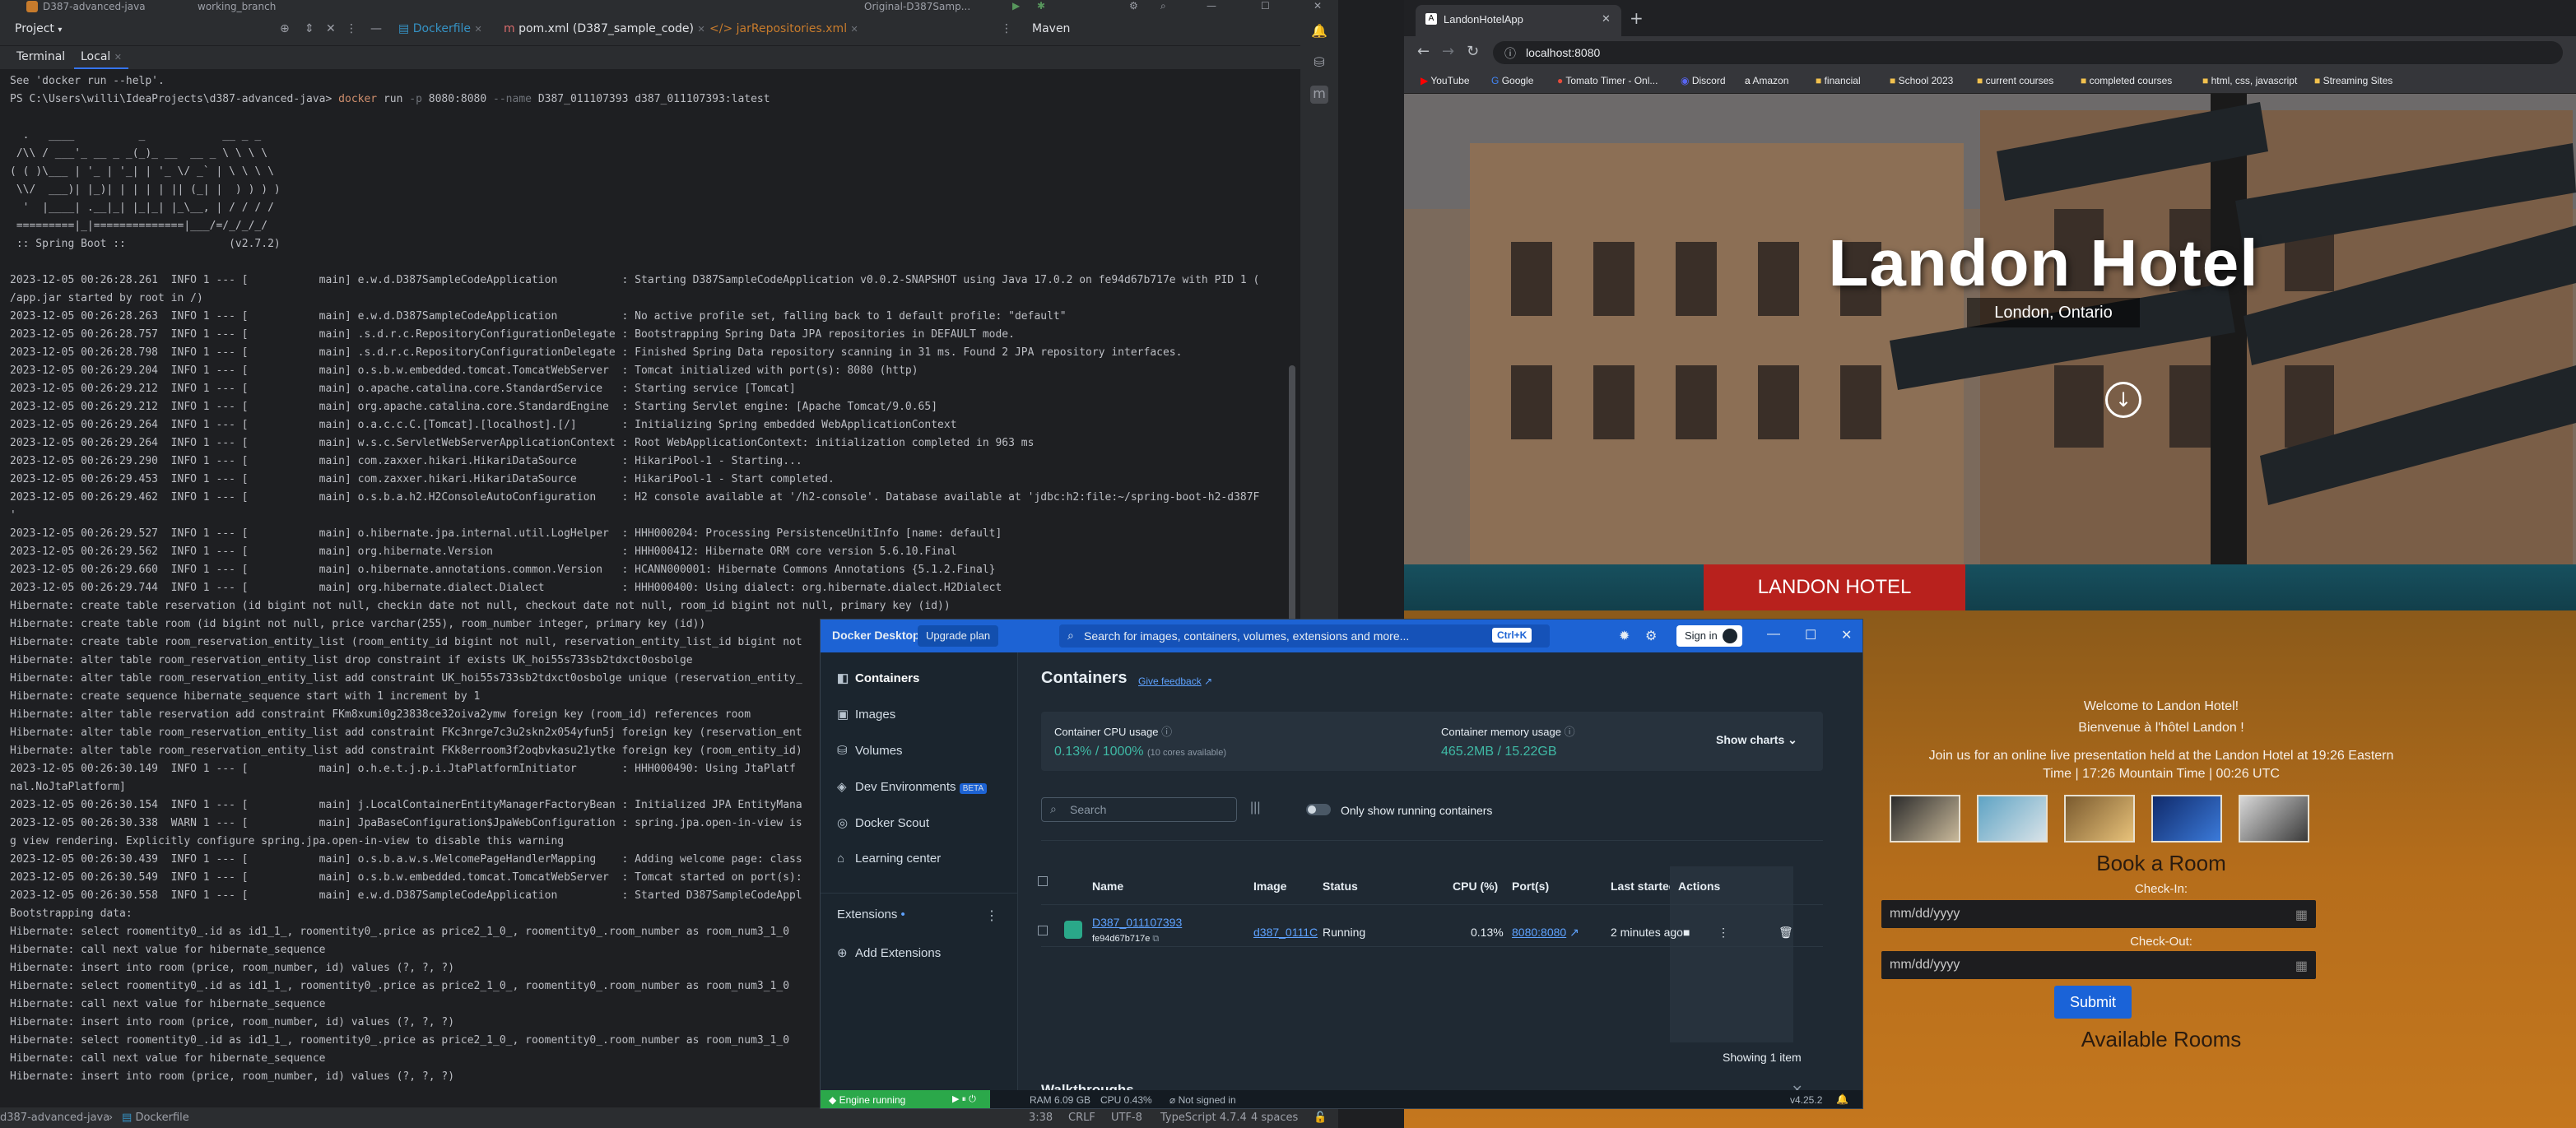  I want to click on city-photo, so click(2186, 819).